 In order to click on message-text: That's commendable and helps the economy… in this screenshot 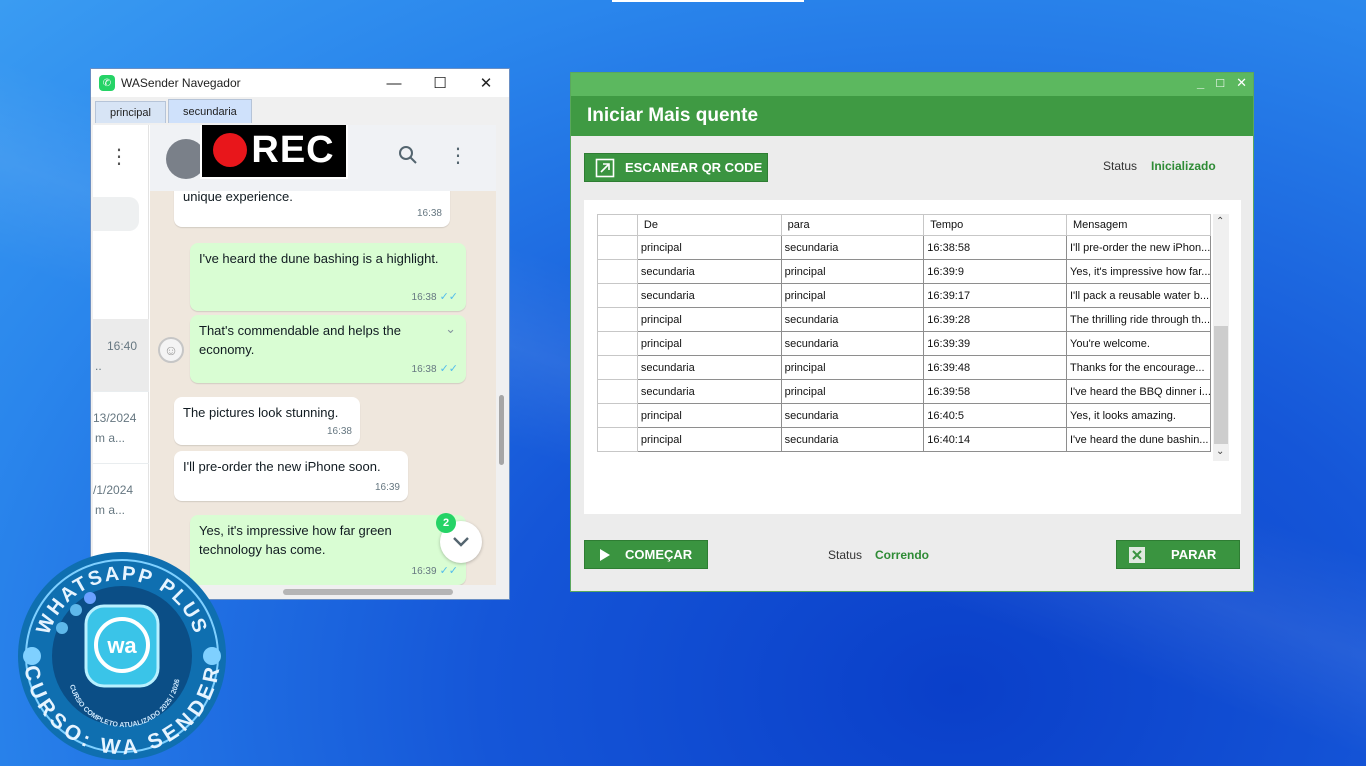, I will do `click(300, 340)`.